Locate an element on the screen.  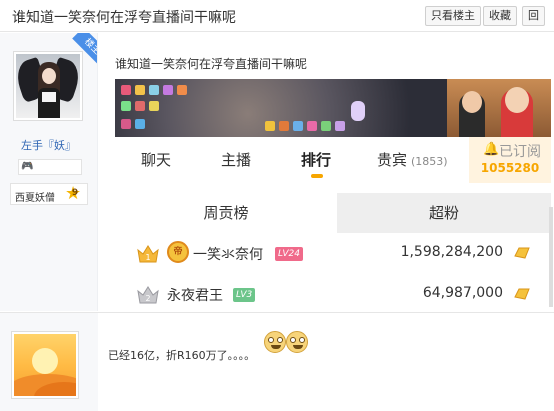
post-author-column: 楼主 左手『妖』 🎮 西夏妖僧 ★ 9 is located at coordinates (49, 172).